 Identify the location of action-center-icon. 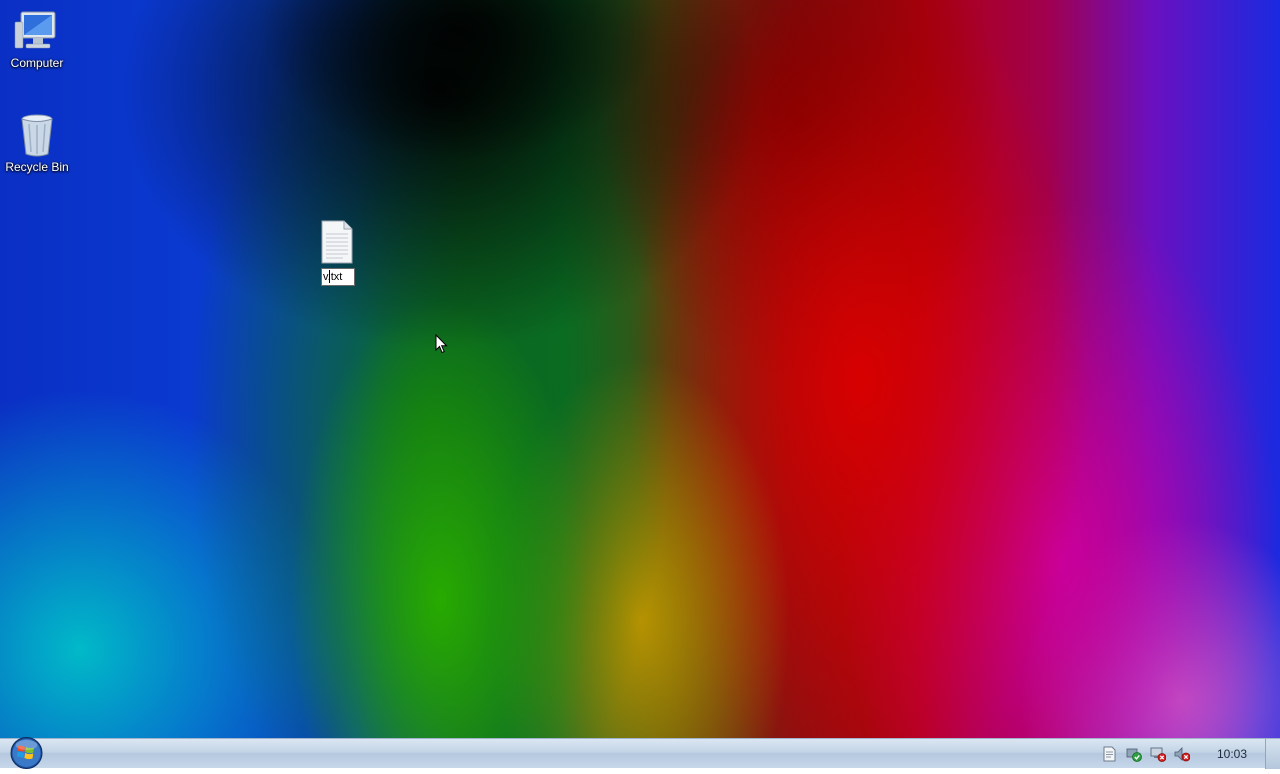
(1109, 754).